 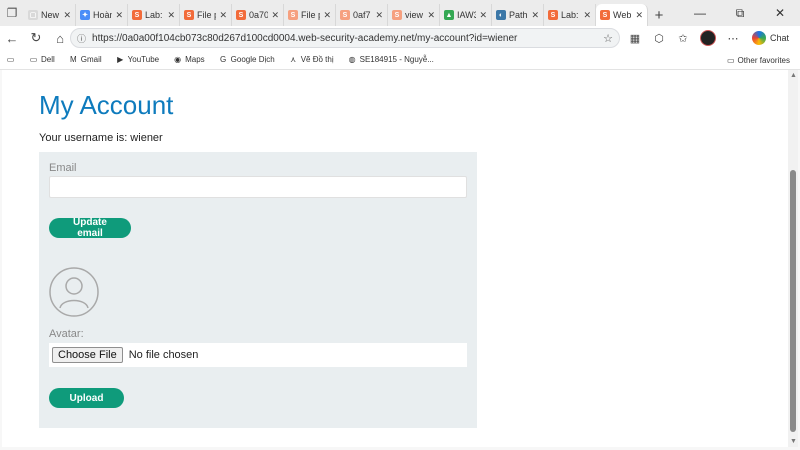 I want to click on tab-title: 0af7, so click(x=362, y=15).